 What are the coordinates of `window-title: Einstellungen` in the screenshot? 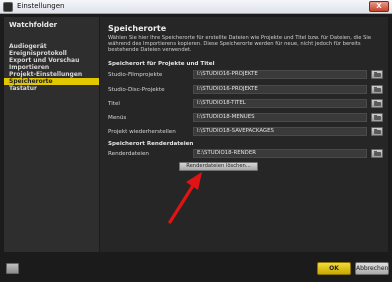 It's located at (41, 6).